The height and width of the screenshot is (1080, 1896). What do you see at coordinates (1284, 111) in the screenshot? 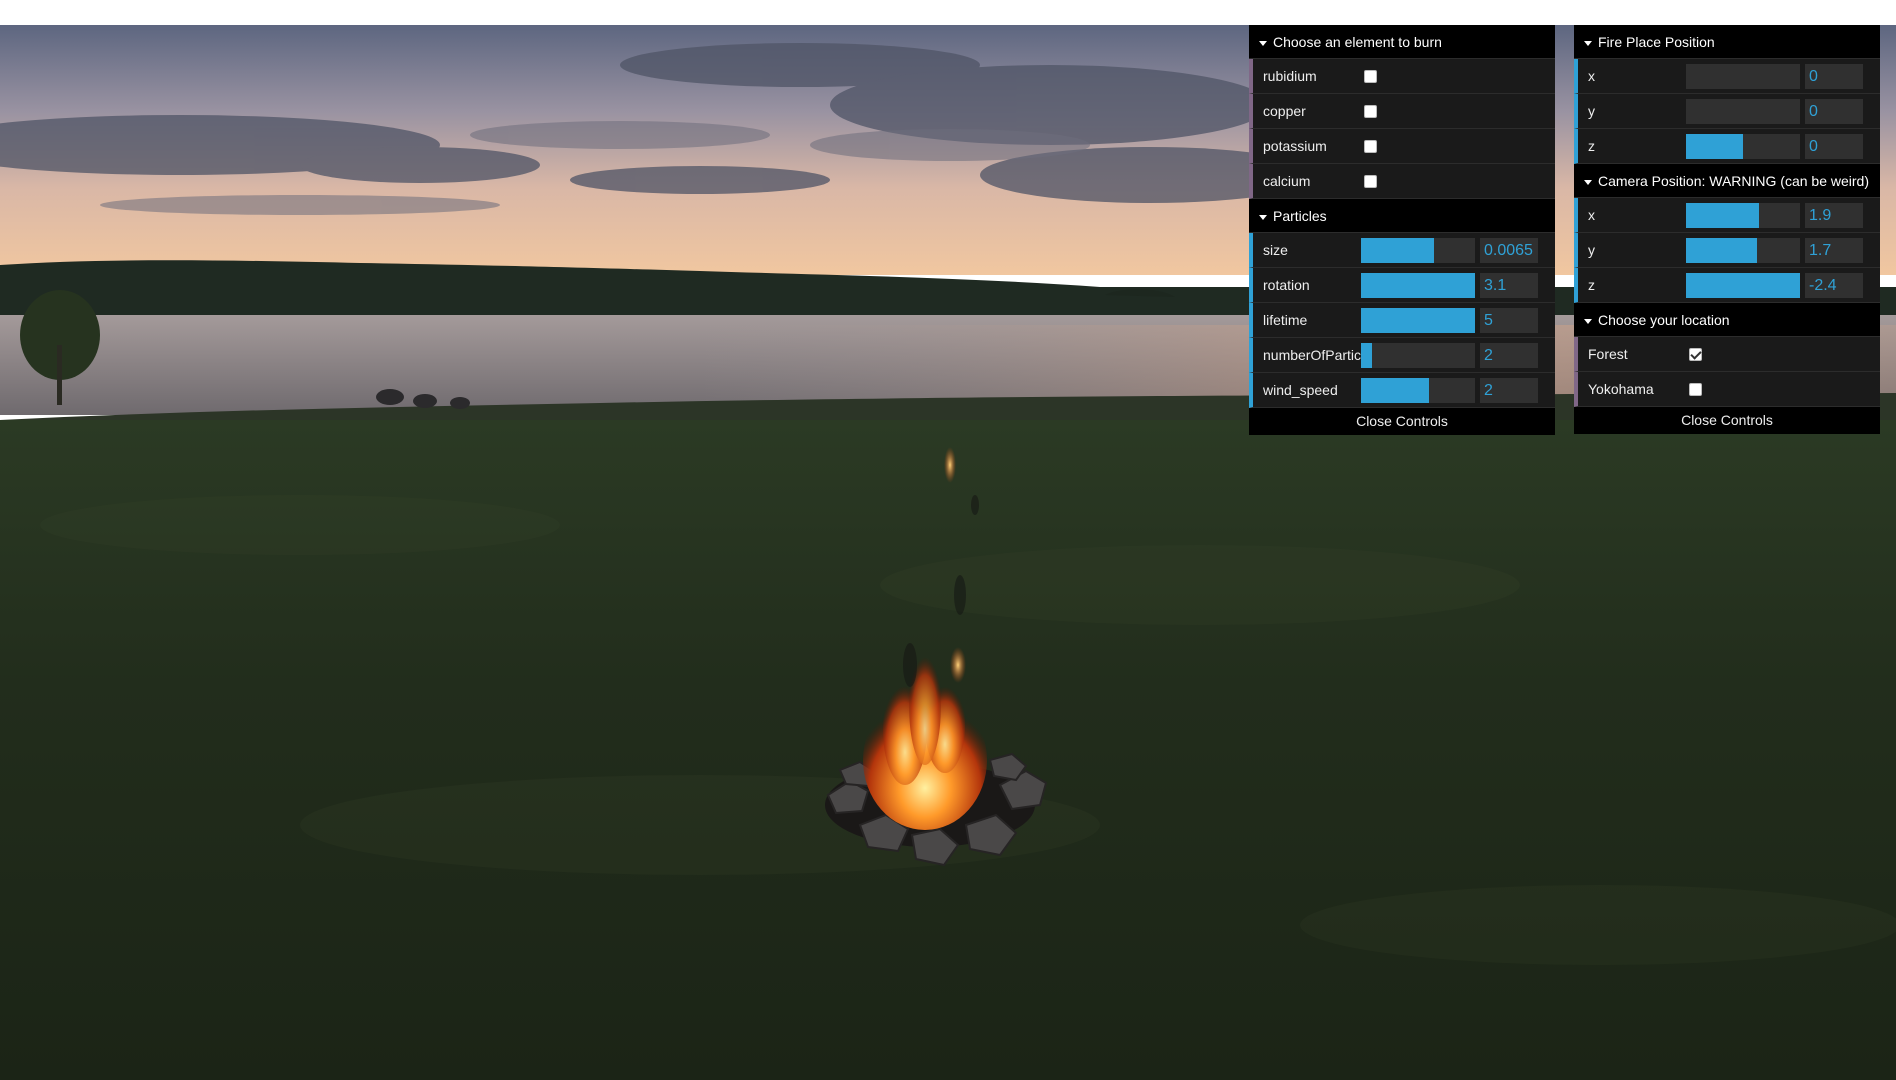
I see `checkbox-label: copper` at bounding box center [1284, 111].